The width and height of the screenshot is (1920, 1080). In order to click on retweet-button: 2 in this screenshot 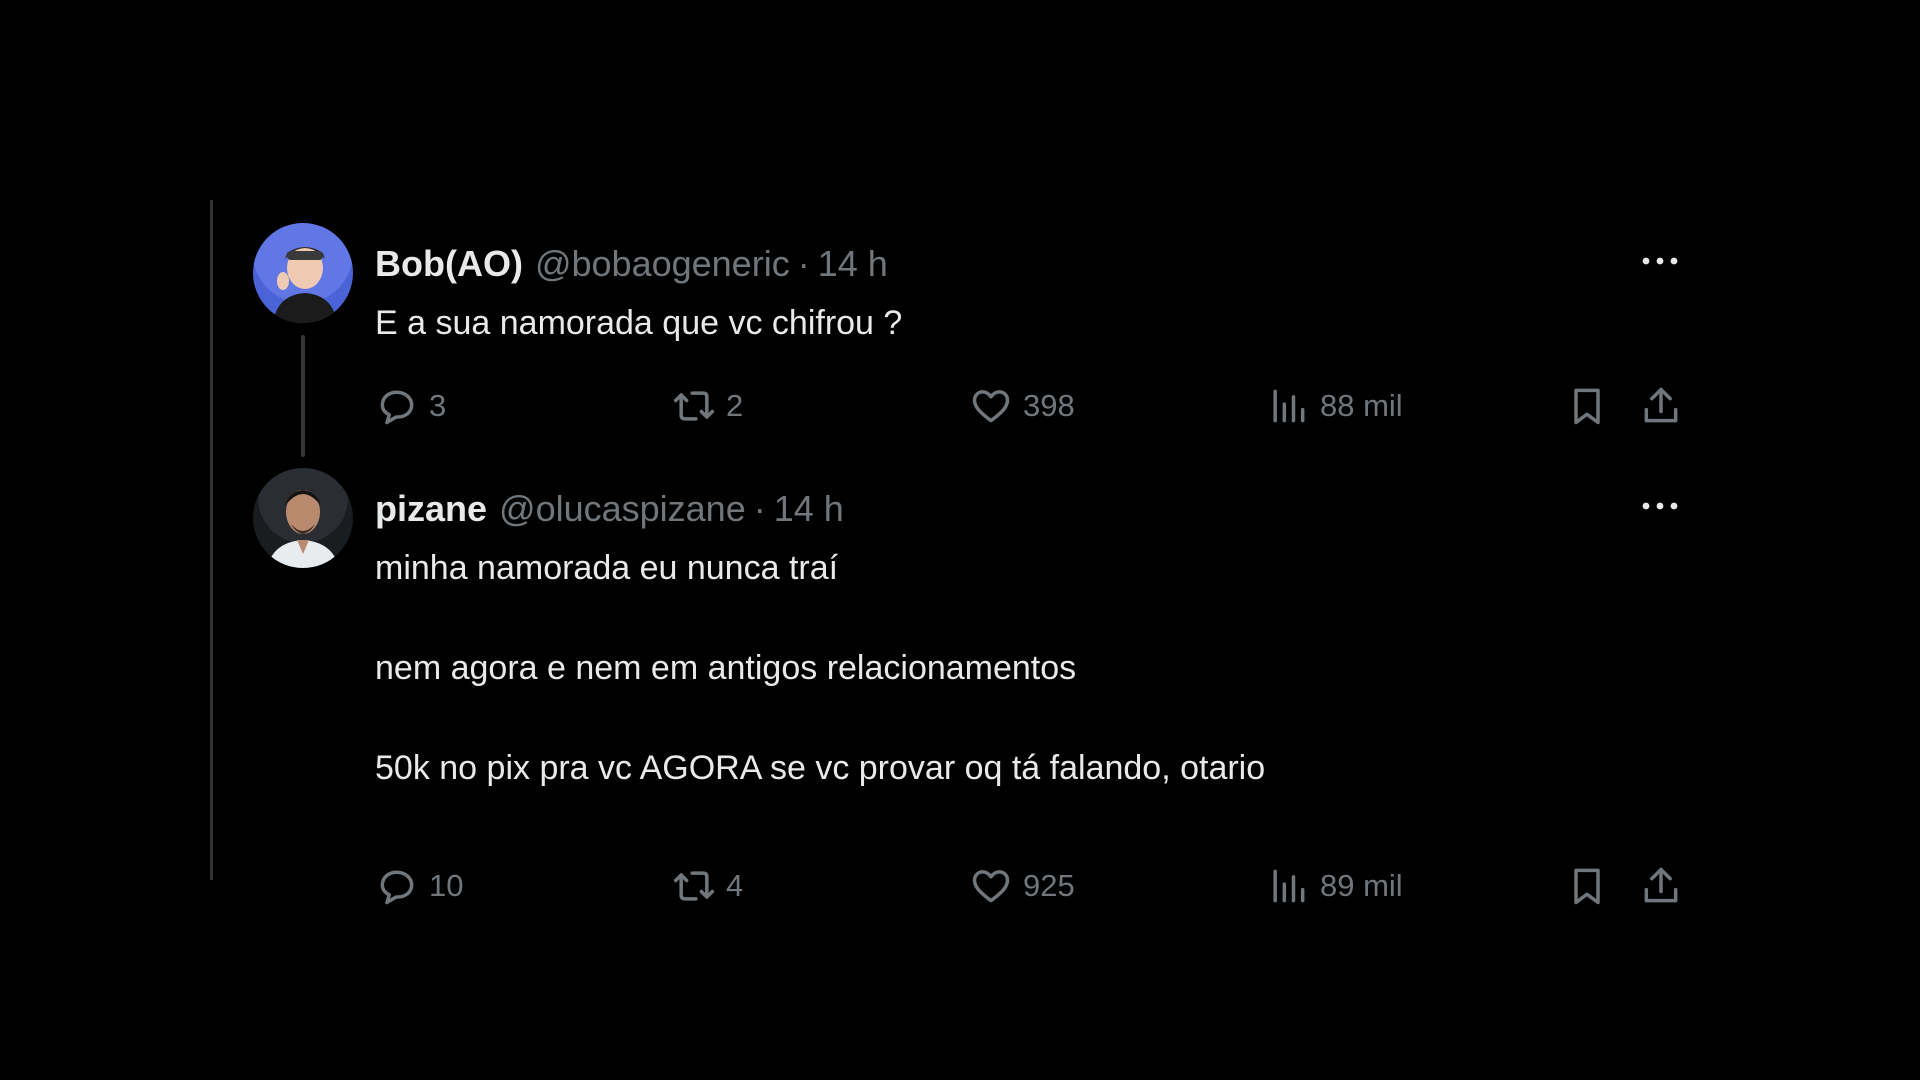, I will do `click(707, 406)`.